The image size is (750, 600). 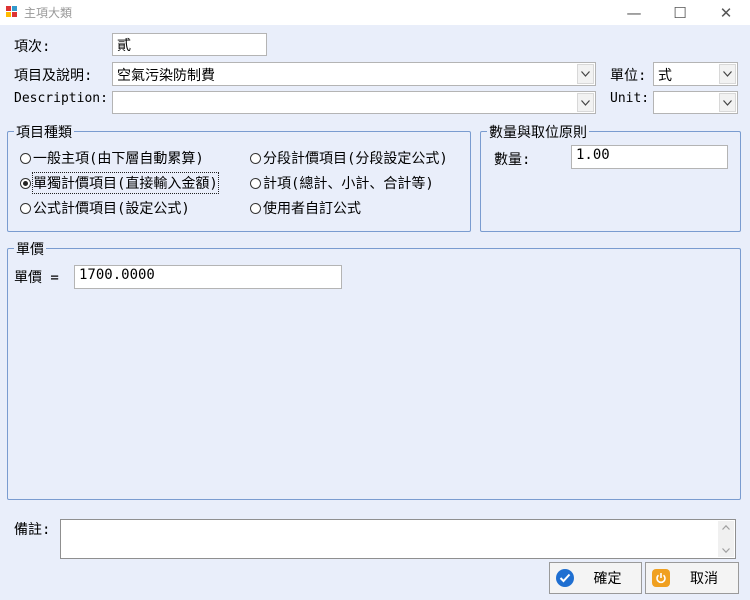 What do you see at coordinates (44, 132) in the screenshot?
I see `item-type-legend: 項目種類` at bounding box center [44, 132].